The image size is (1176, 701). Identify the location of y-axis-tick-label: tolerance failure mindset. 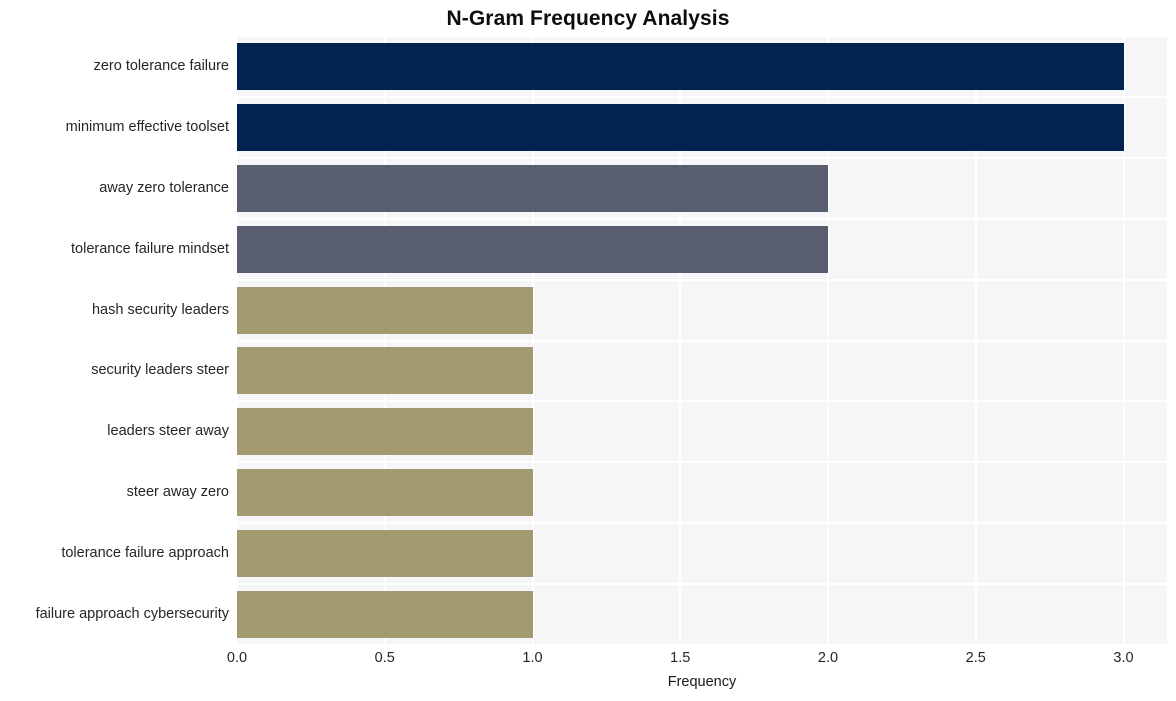
(150, 248).